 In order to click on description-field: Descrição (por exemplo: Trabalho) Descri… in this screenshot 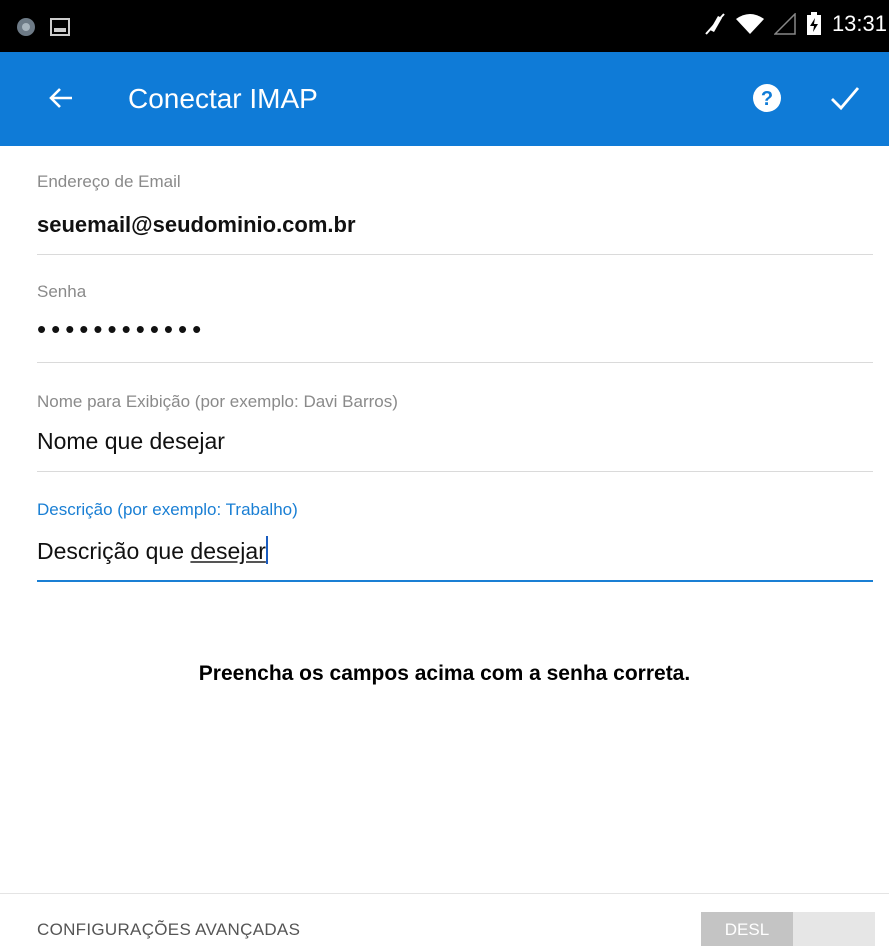, I will do `click(455, 542)`.